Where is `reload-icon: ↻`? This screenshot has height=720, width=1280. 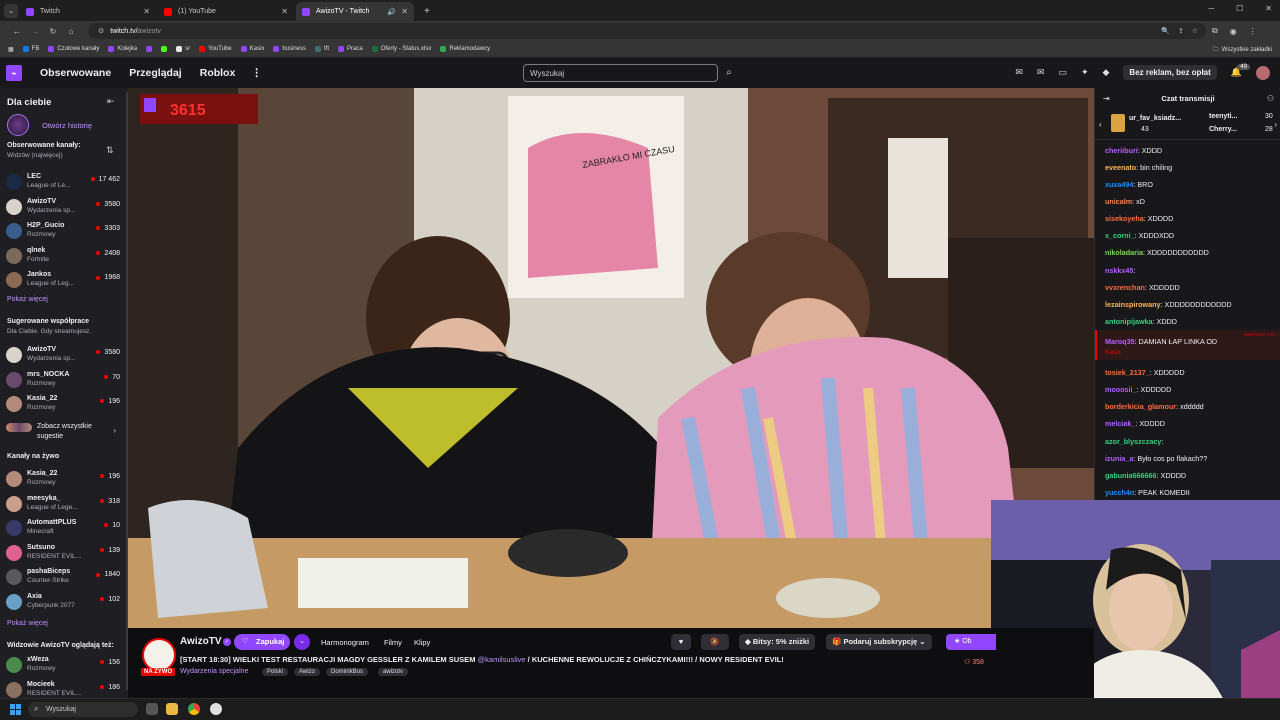 reload-icon: ↻ is located at coordinates (53, 31).